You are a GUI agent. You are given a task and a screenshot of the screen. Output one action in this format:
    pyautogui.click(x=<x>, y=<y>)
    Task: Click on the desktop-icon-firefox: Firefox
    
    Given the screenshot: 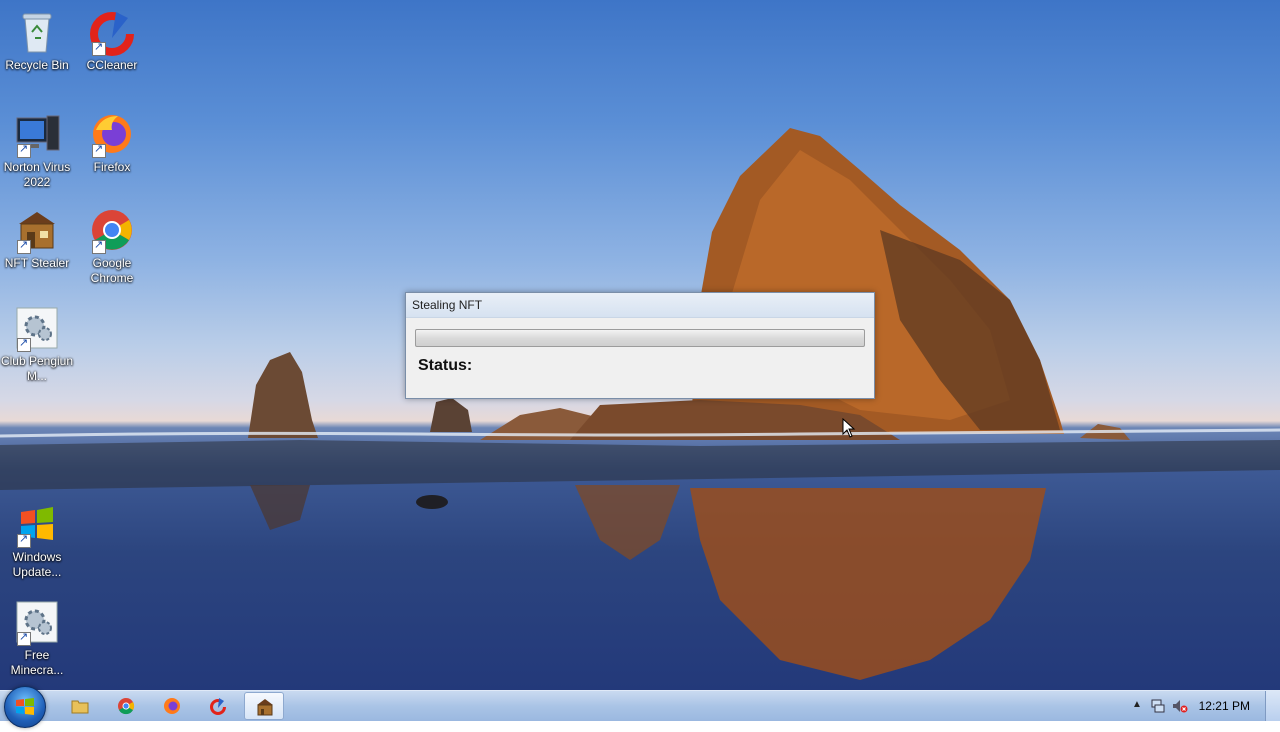 What is the action you would take?
    pyautogui.click(x=112, y=142)
    